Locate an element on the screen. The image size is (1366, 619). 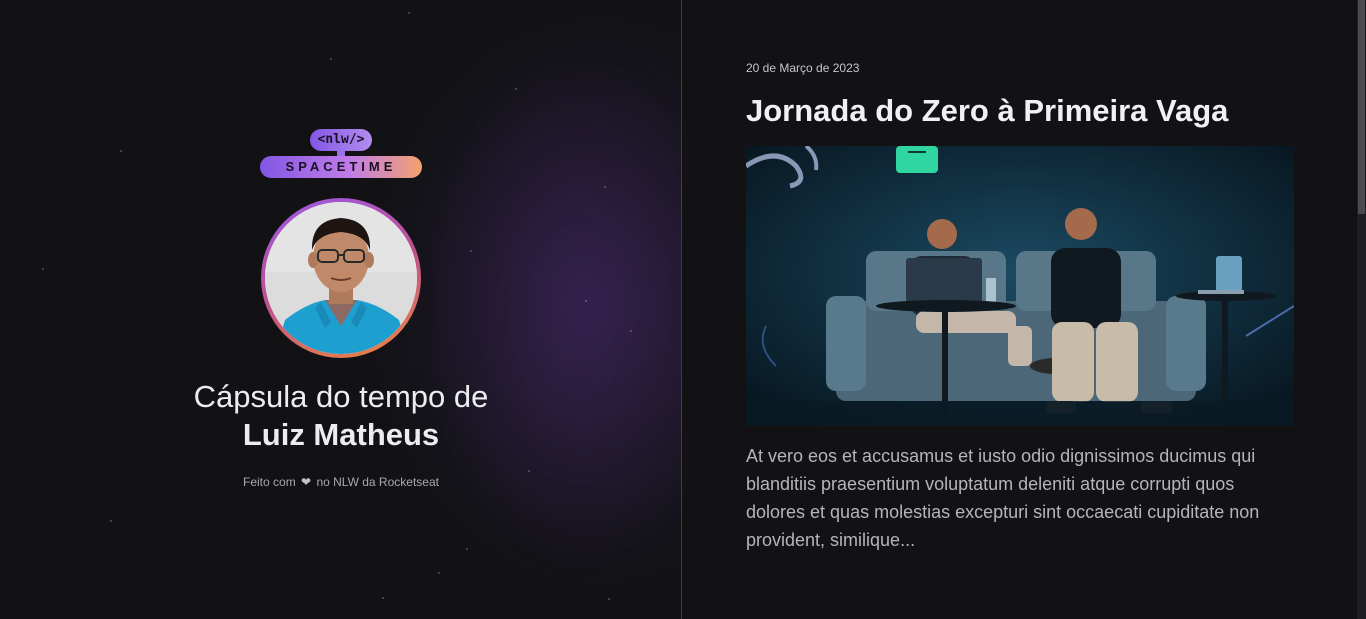
avatar-ring is located at coordinates (341, 278).